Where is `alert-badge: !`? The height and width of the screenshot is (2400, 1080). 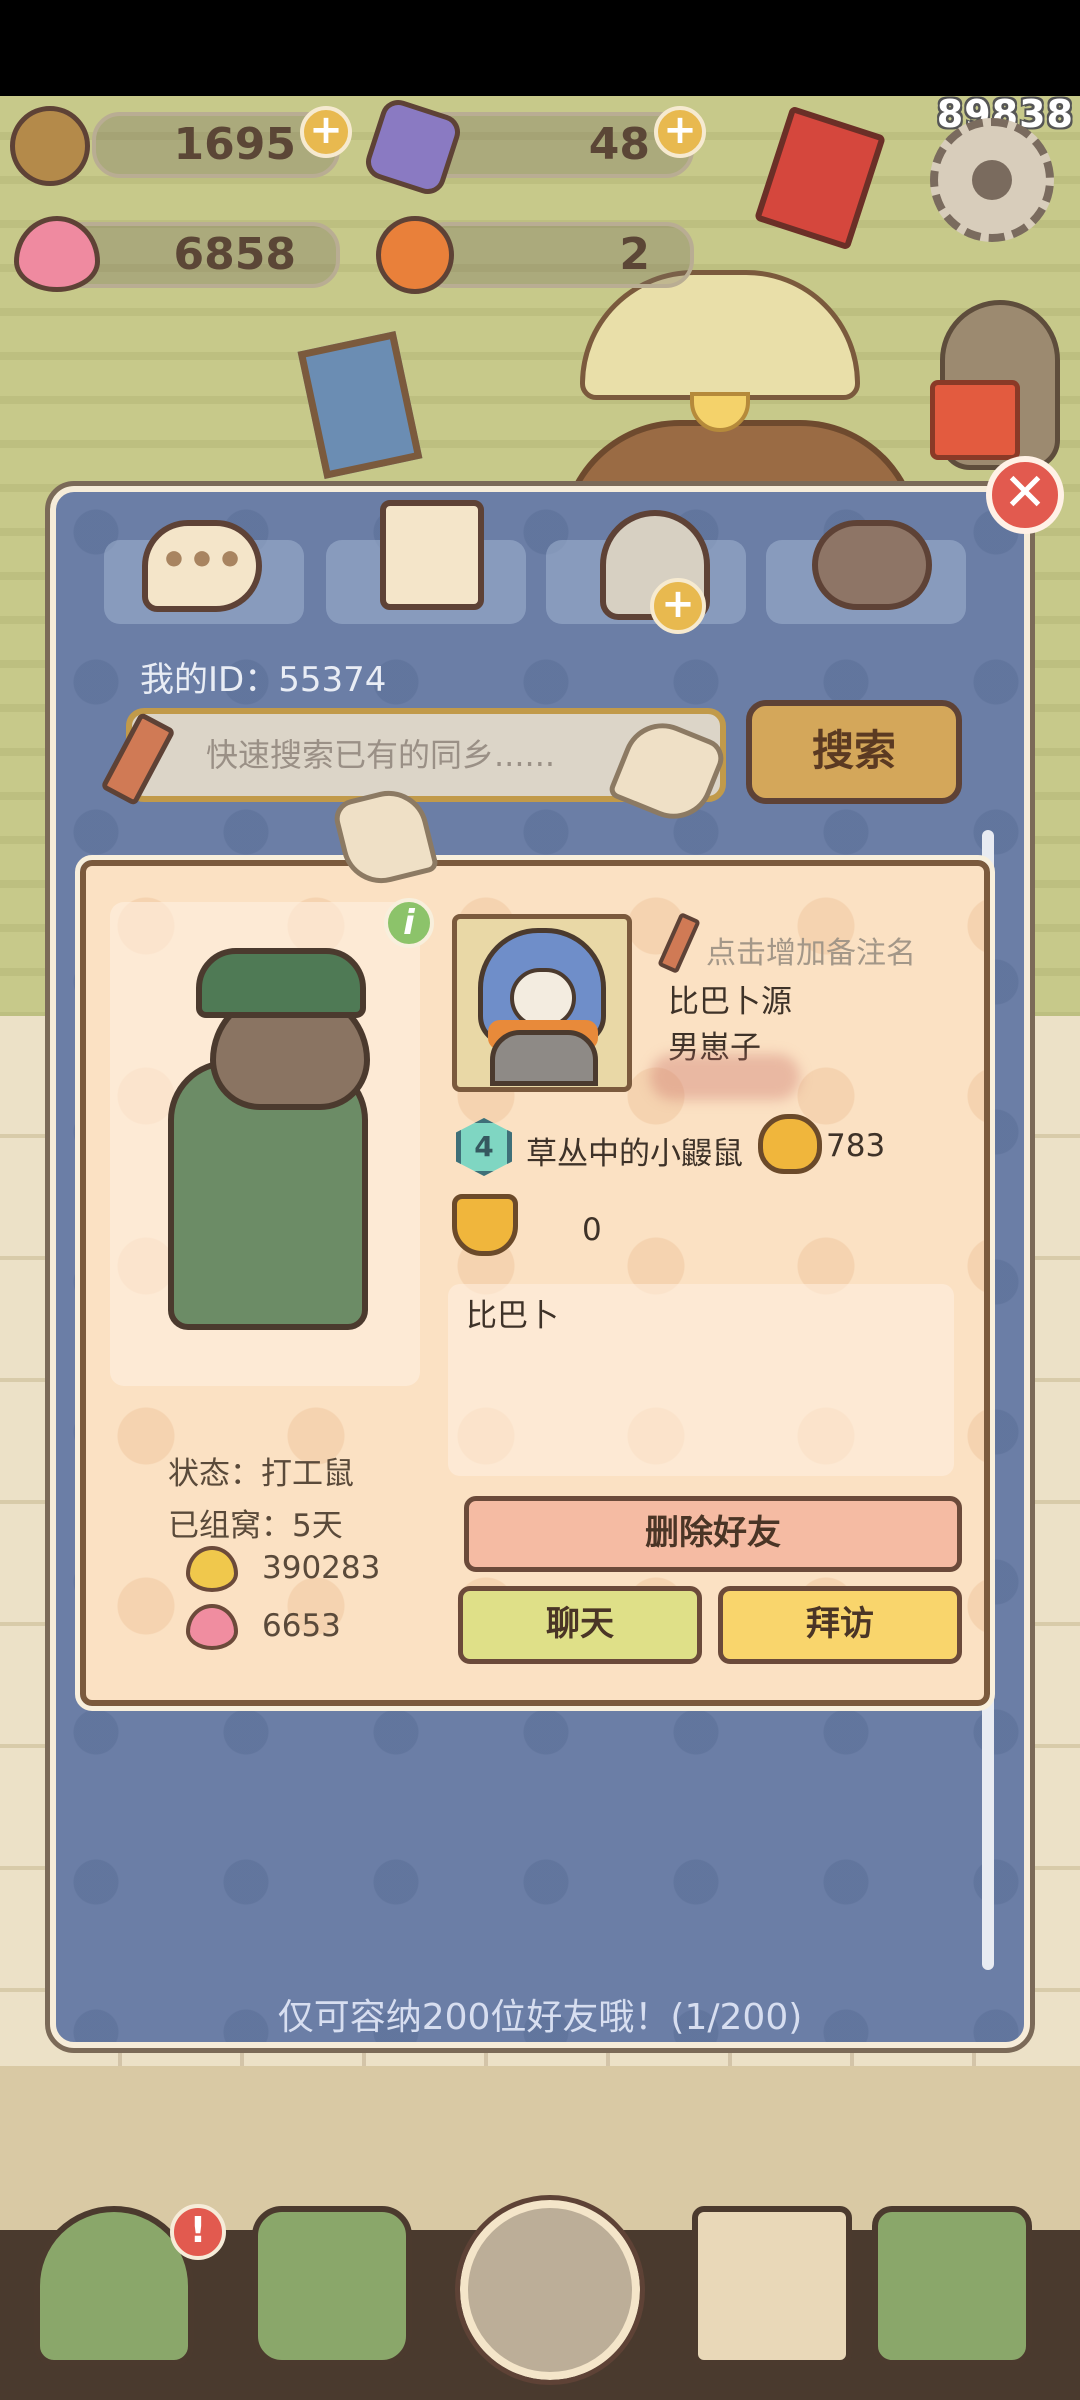 alert-badge: ! is located at coordinates (198, 2232).